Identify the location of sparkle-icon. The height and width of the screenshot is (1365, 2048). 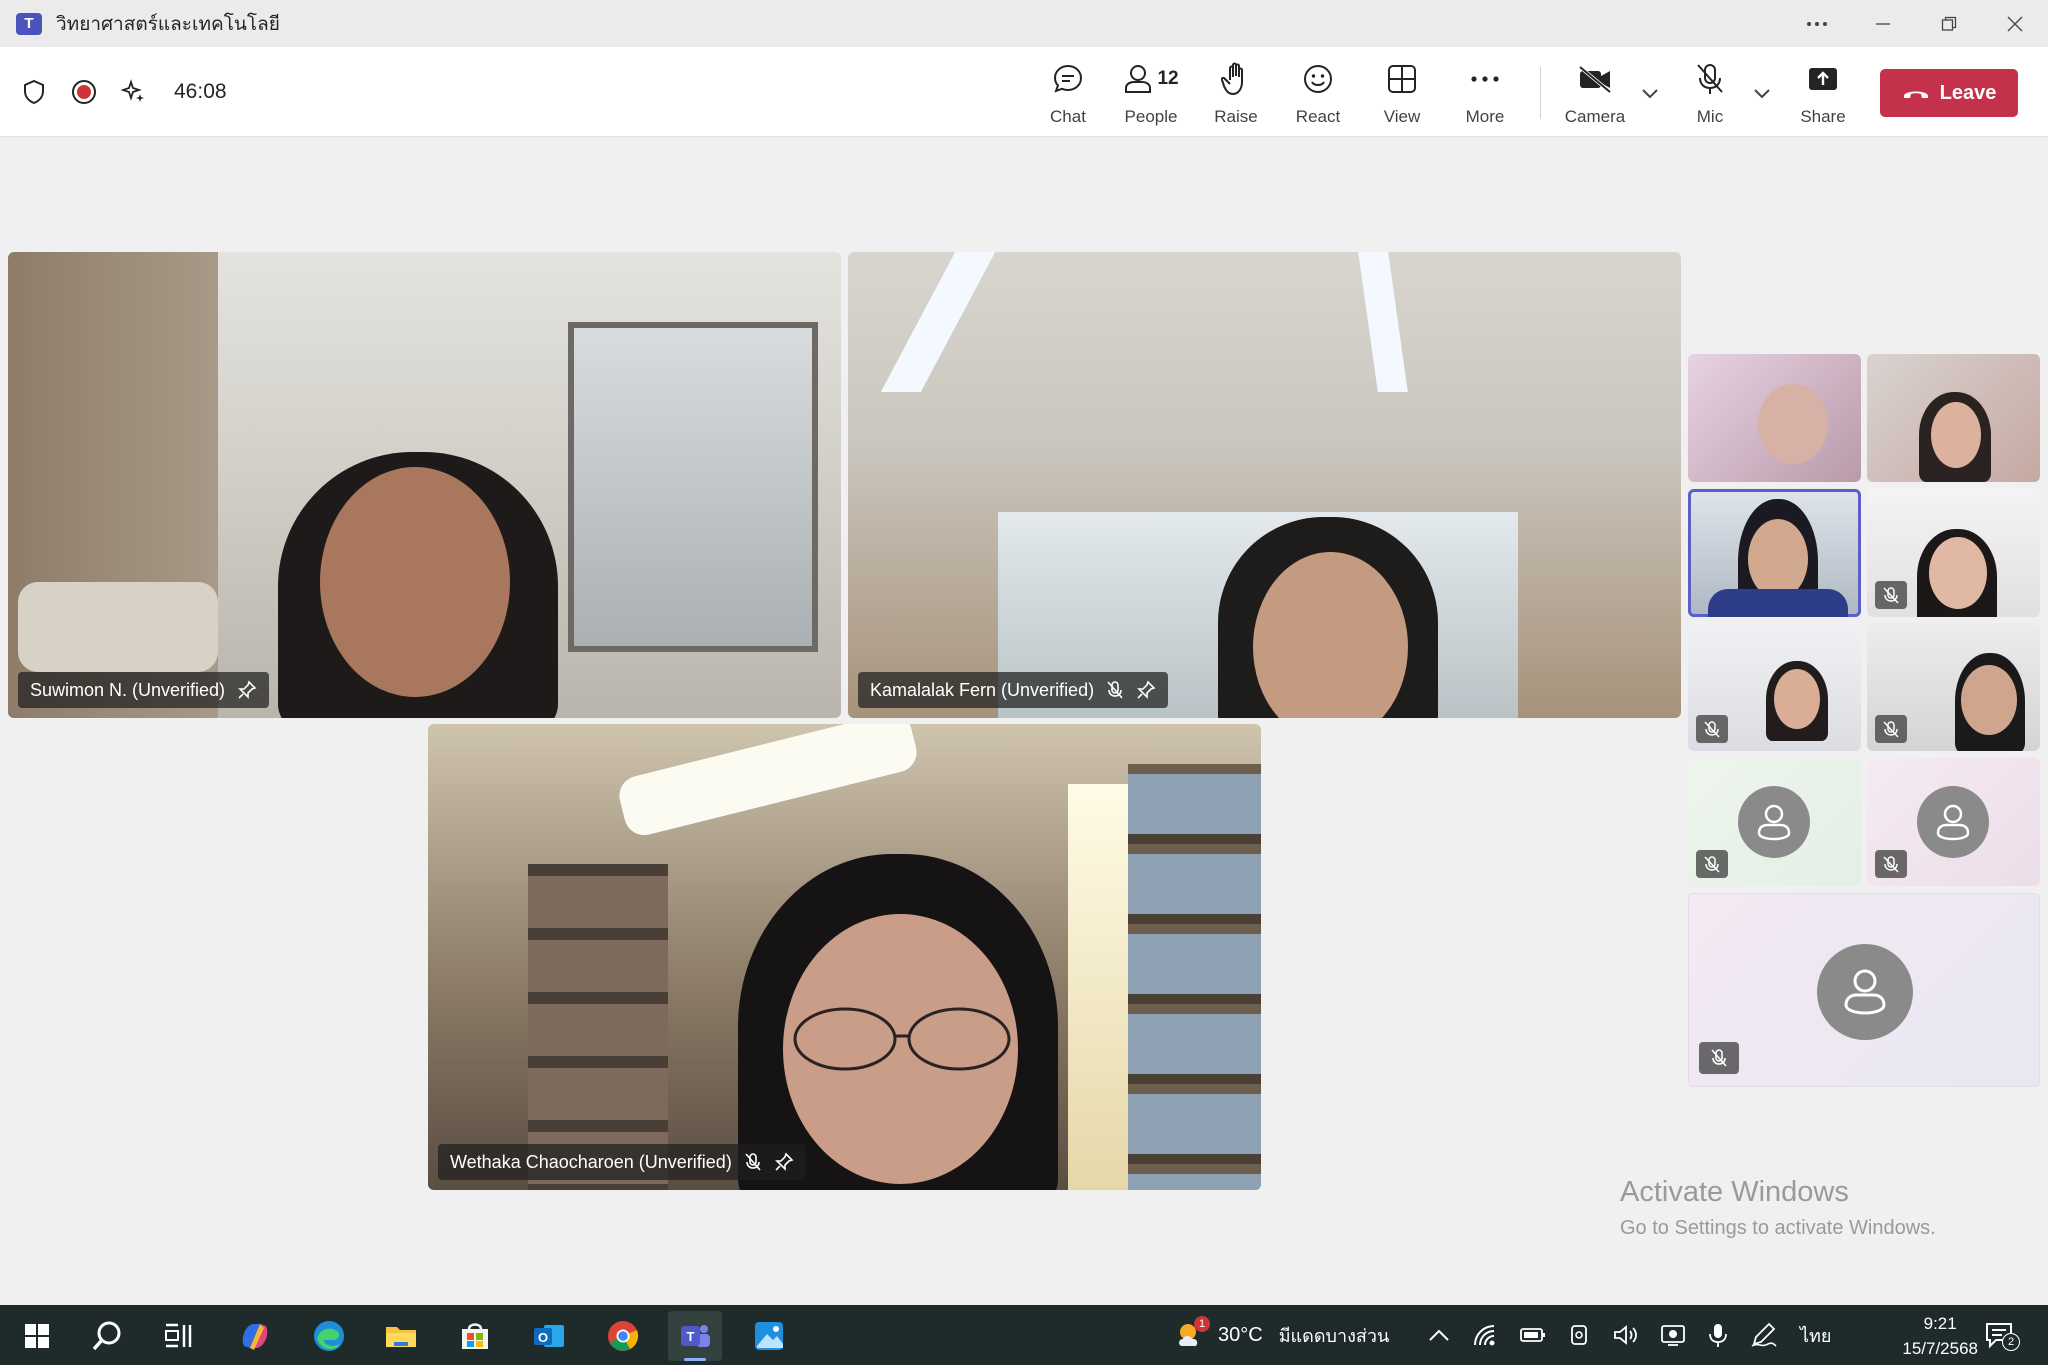
(134, 92).